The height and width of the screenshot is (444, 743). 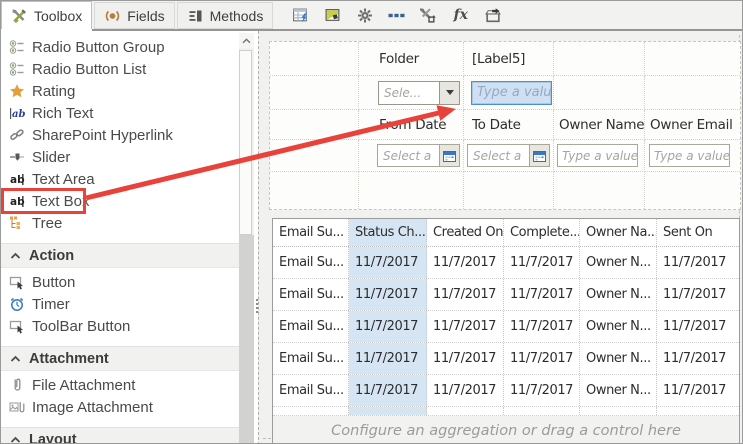 What do you see at coordinates (332, 15) in the screenshot?
I see `edit-view-icon` at bounding box center [332, 15].